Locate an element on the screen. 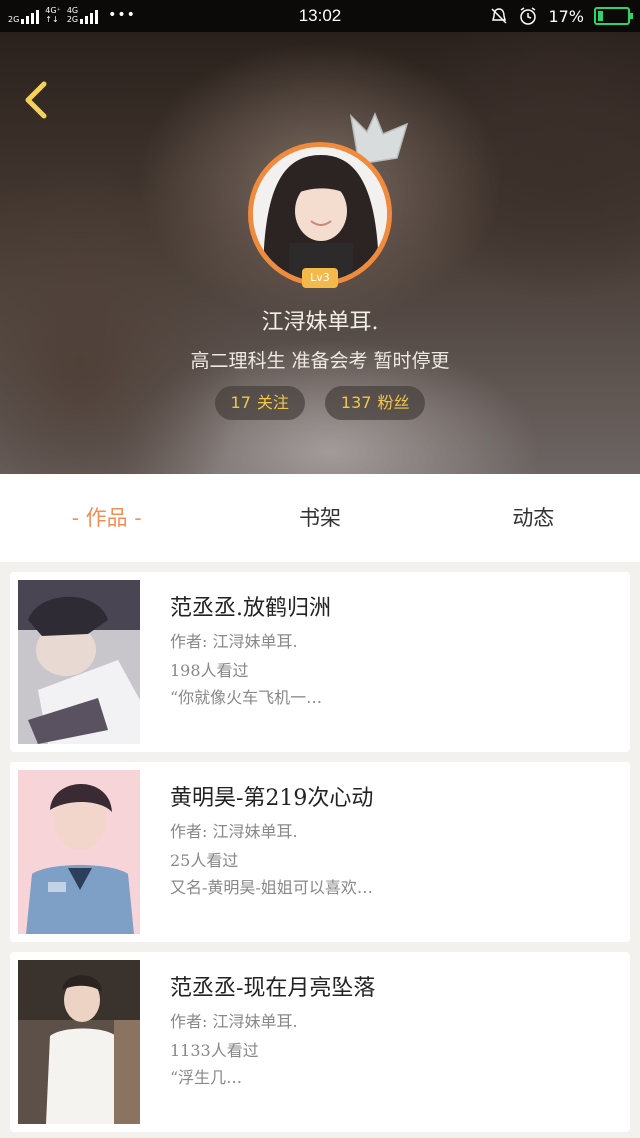  work-views: 1133人看过 is located at coordinates (214, 1050).